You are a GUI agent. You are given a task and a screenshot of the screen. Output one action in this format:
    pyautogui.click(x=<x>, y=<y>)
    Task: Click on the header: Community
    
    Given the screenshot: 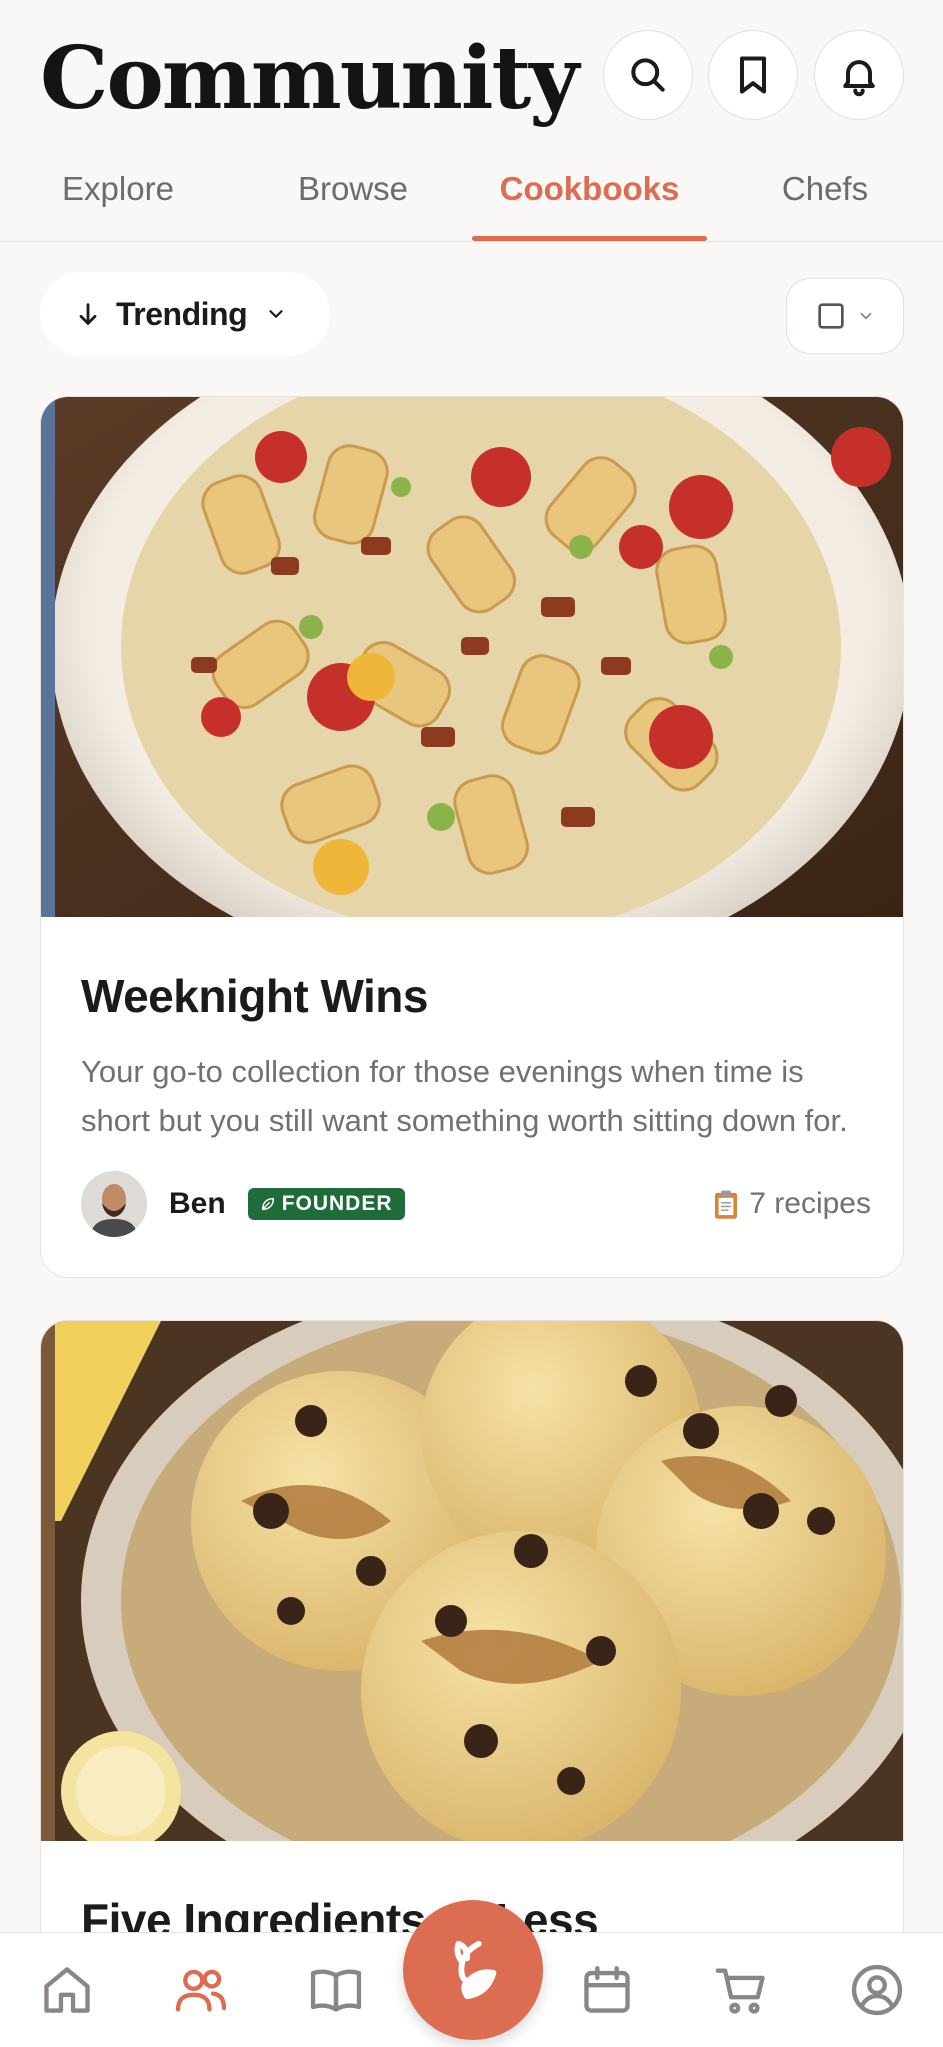 What is the action you would take?
    pyautogui.click(x=471, y=75)
    